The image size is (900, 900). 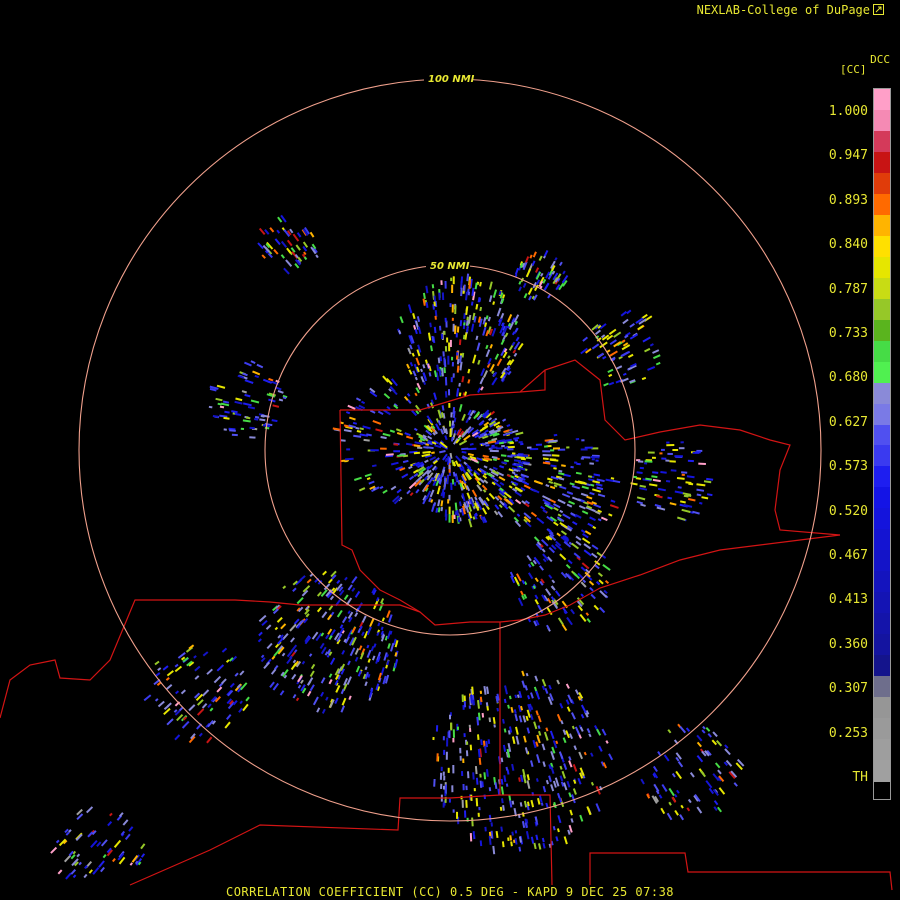 What do you see at coordinates (878, 9) in the screenshot?
I see `external-link-icon` at bounding box center [878, 9].